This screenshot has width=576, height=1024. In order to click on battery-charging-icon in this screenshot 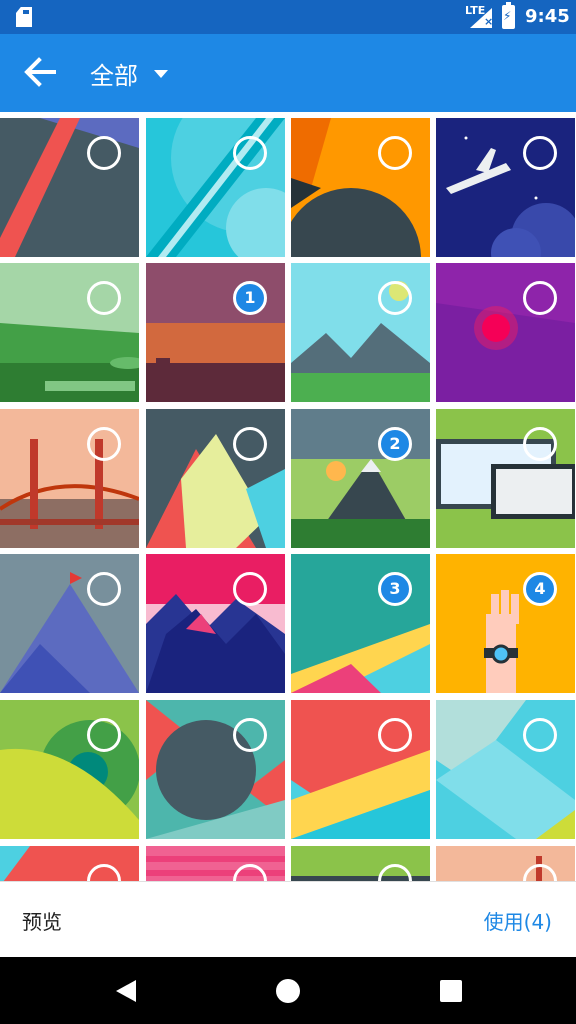, I will do `click(508, 15)`.